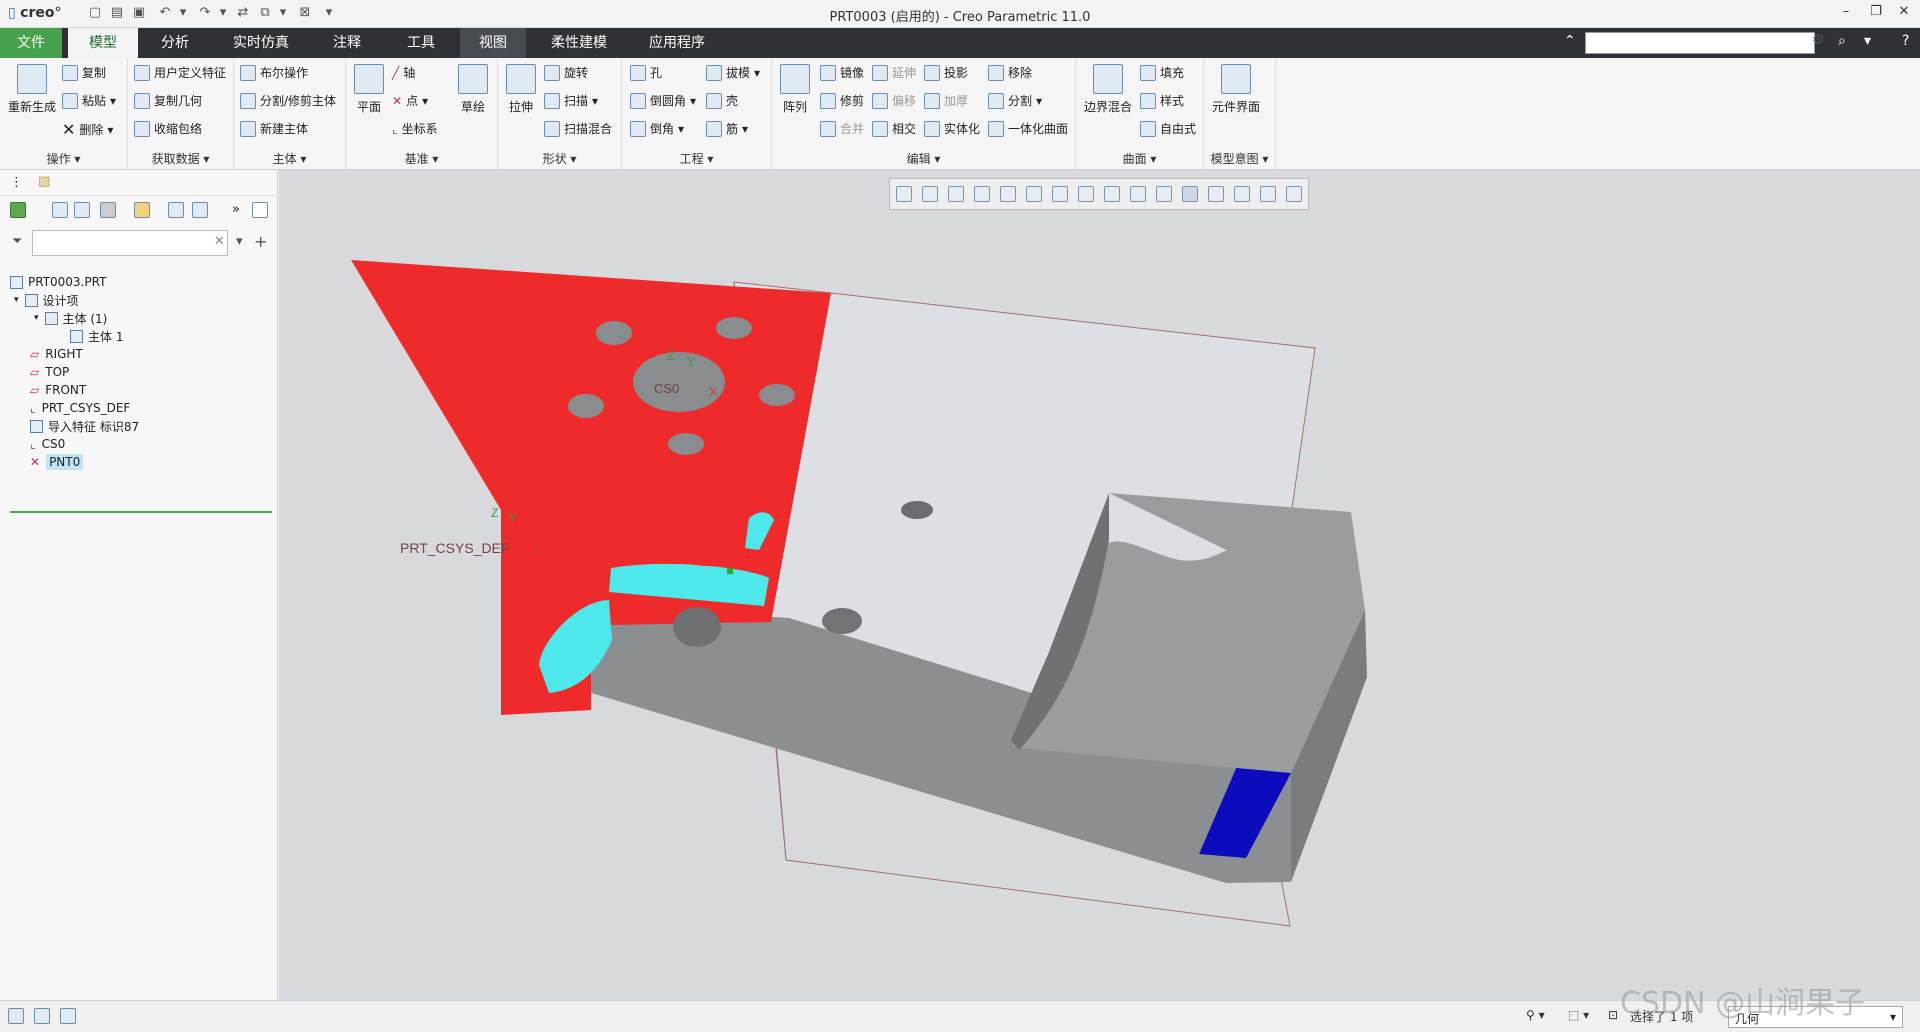 The image size is (1920, 1032). What do you see at coordinates (579, 43) in the screenshot?
I see `tab-flexible-modeling: 柔性建模` at bounding box center [579, 43].